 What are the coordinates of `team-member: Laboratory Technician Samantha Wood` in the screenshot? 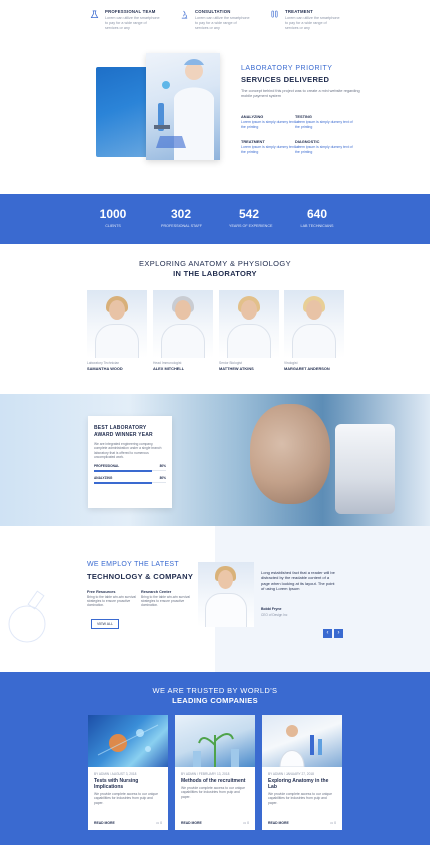 It's located at (117, 330).